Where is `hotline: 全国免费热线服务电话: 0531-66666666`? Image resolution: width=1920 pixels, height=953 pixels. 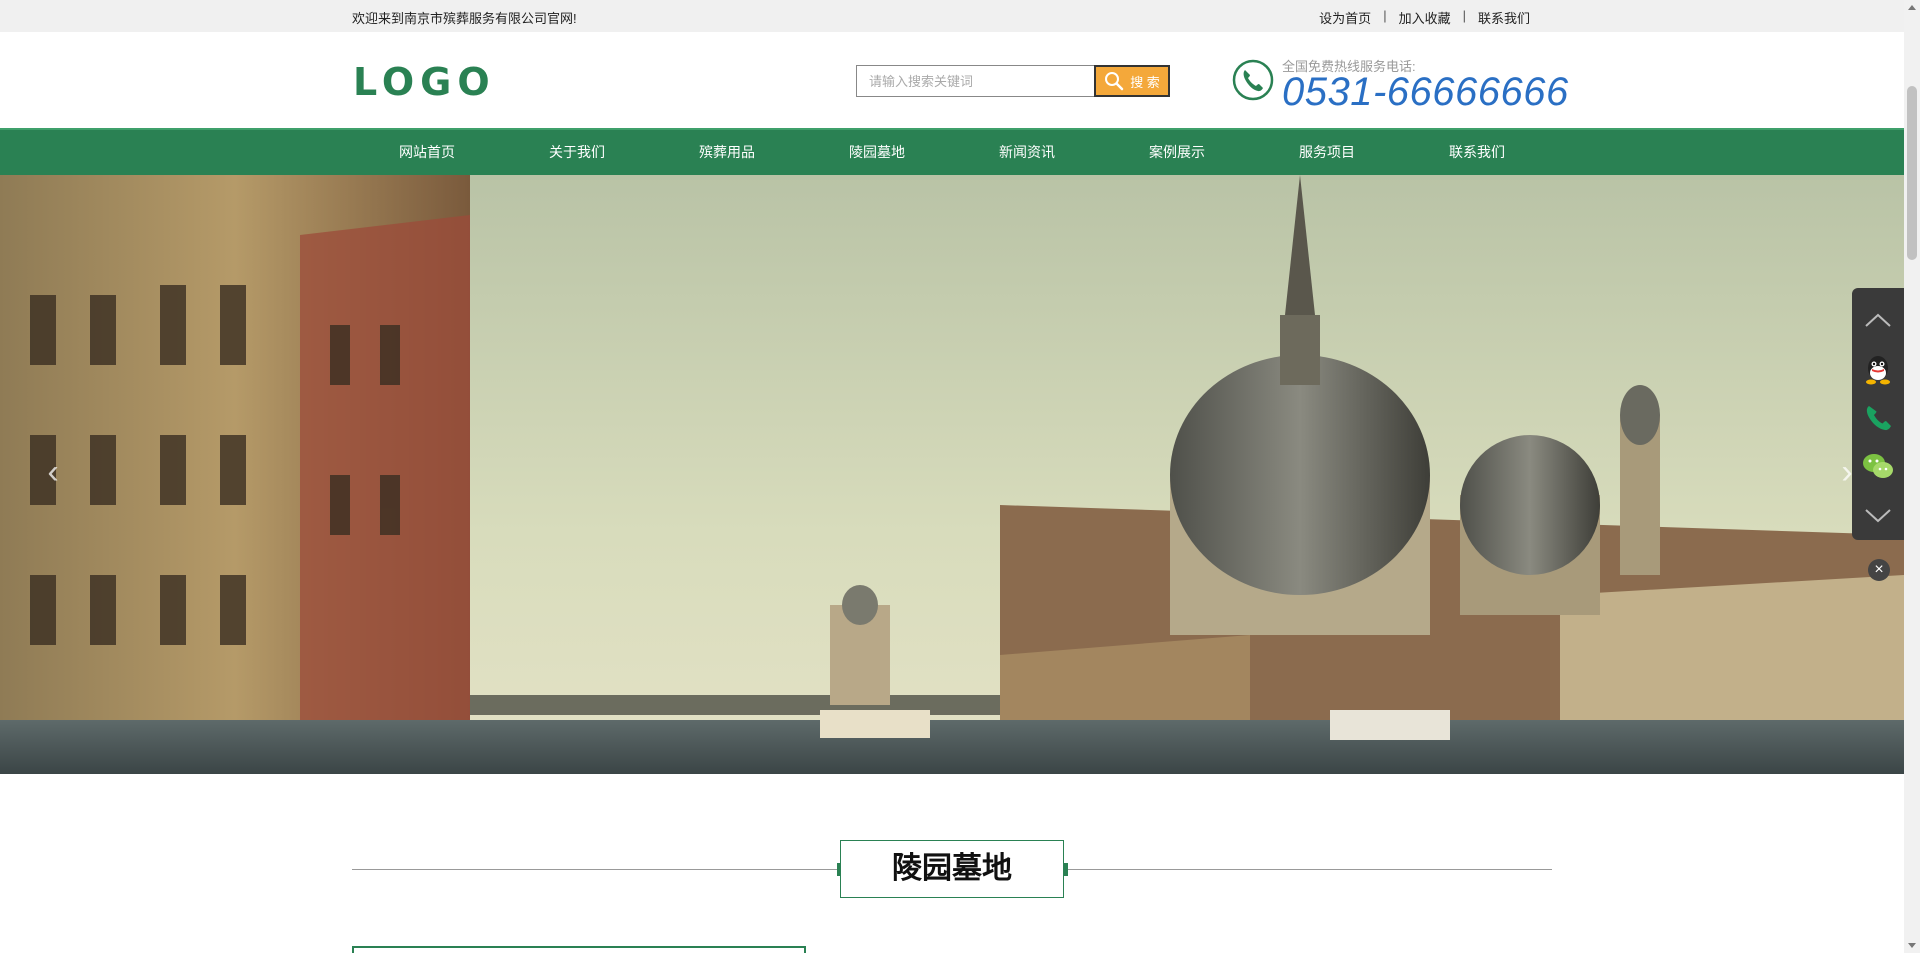
hotline: 全国免费热线服务电话: 0531-66666666 is located at coordinates (1400, 84).